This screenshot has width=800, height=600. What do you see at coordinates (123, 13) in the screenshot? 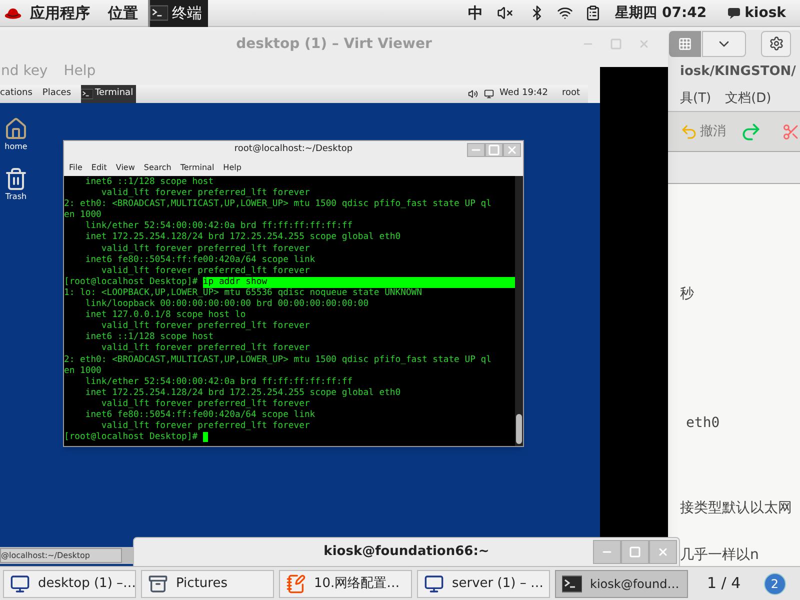
I see `menu-button: 位置` at bounding box center [123, 13].